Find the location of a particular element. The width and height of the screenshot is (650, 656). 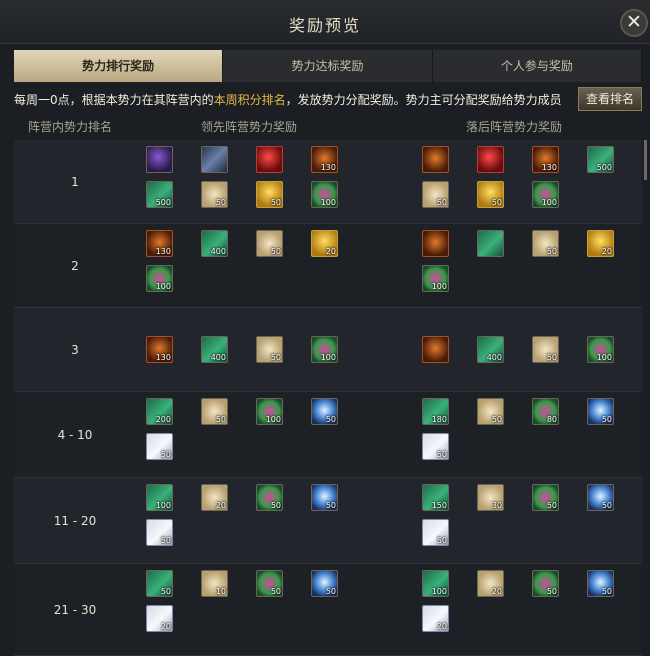

item-quantity: 400 is located at coordinates (494, 357).